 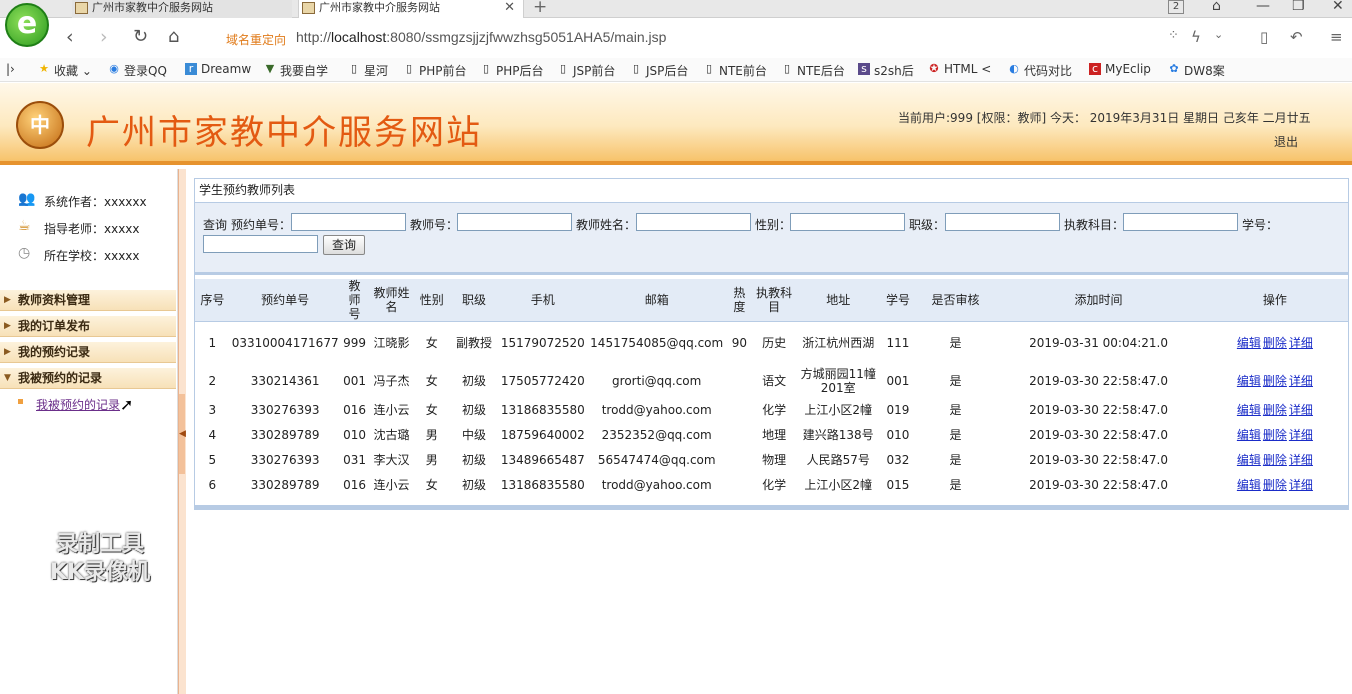 I want to click on close-window-icon: ✕, so click(x=1338, y=7).